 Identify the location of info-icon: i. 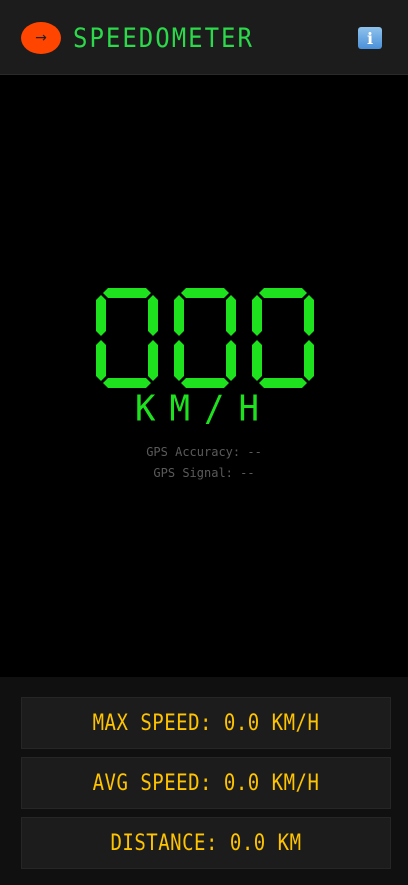
(370, 38).